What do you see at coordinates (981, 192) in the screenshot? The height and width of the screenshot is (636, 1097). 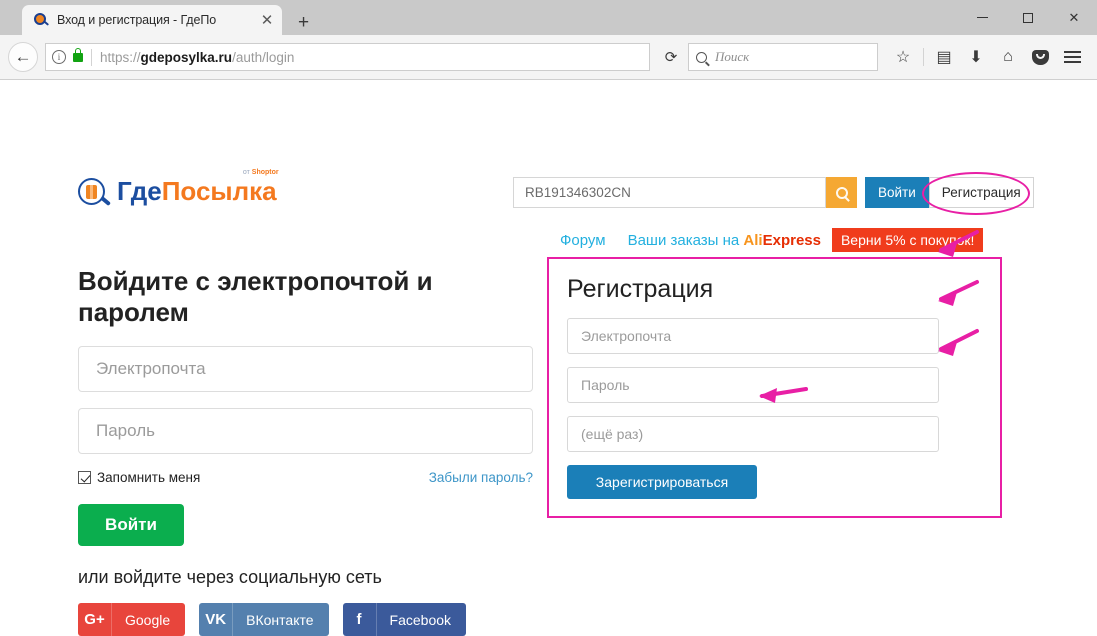 I see `header-register-button: Регистрация` at bounding box center [981, 192].